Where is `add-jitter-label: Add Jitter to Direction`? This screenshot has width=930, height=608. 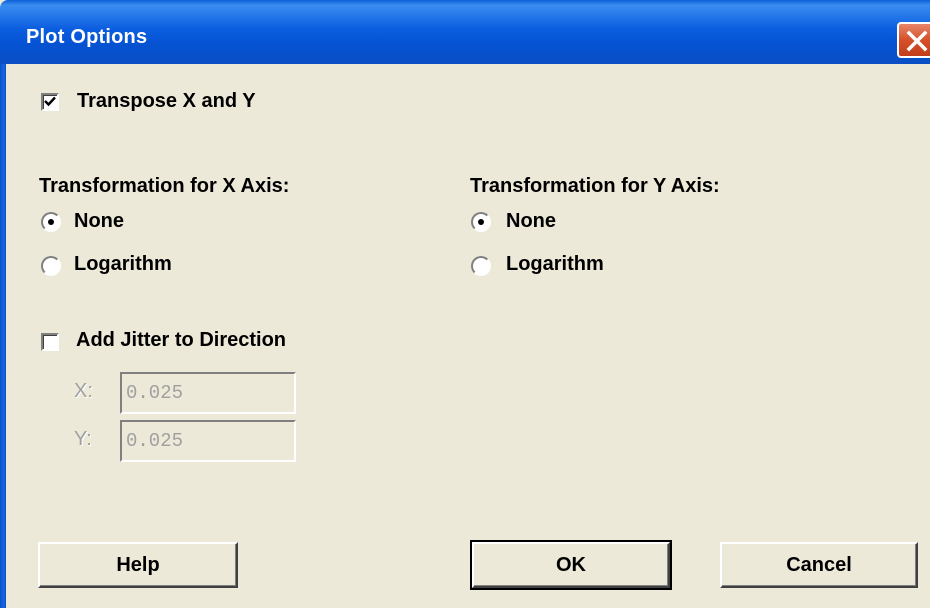 add-jitter-label: Add Jitter to Direction is located at coordinates (181, 340).